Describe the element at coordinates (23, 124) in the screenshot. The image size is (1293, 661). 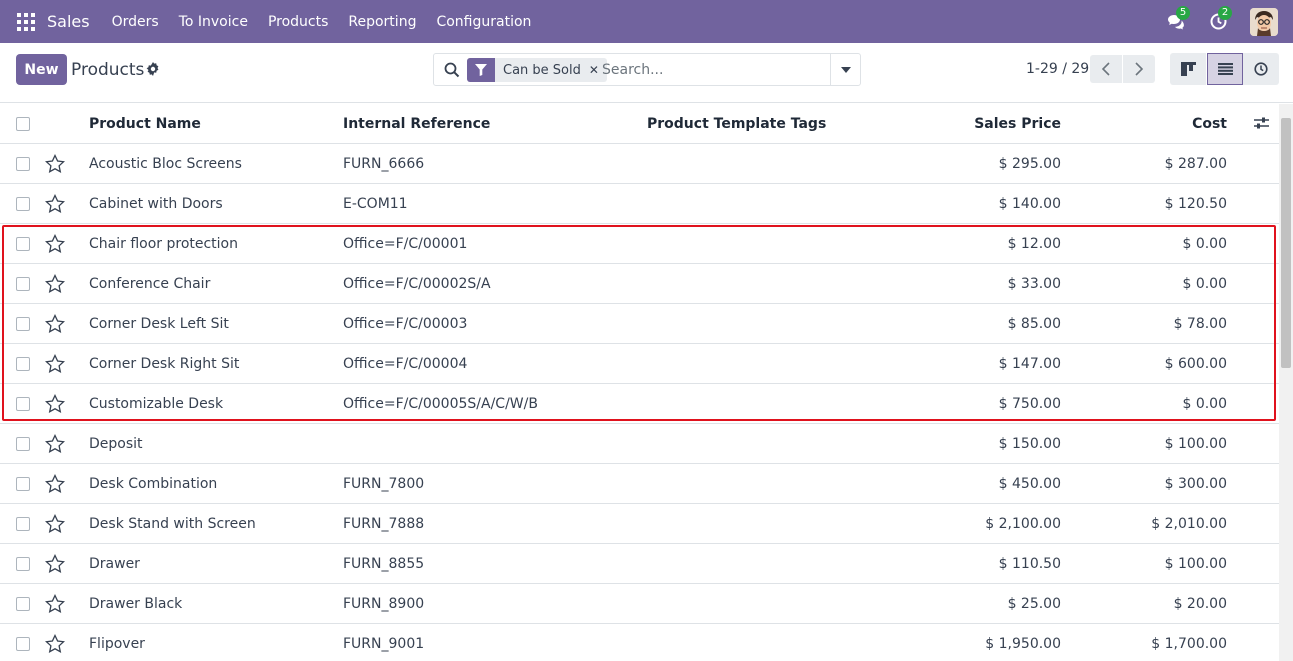
I see `select-all-checkbox` at that location.